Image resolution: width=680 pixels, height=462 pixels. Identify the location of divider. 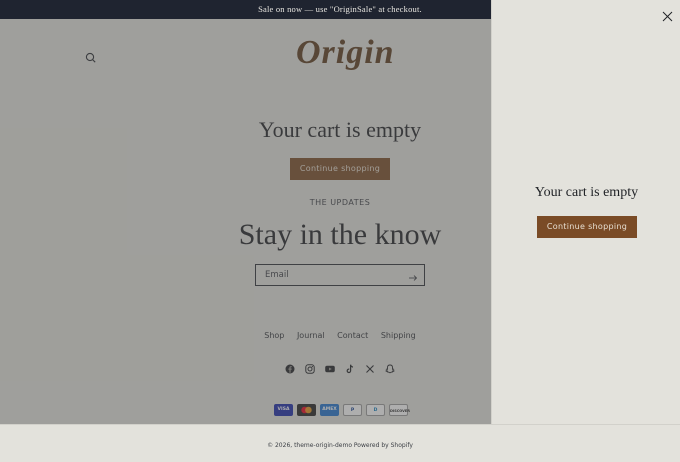
(340, 424).